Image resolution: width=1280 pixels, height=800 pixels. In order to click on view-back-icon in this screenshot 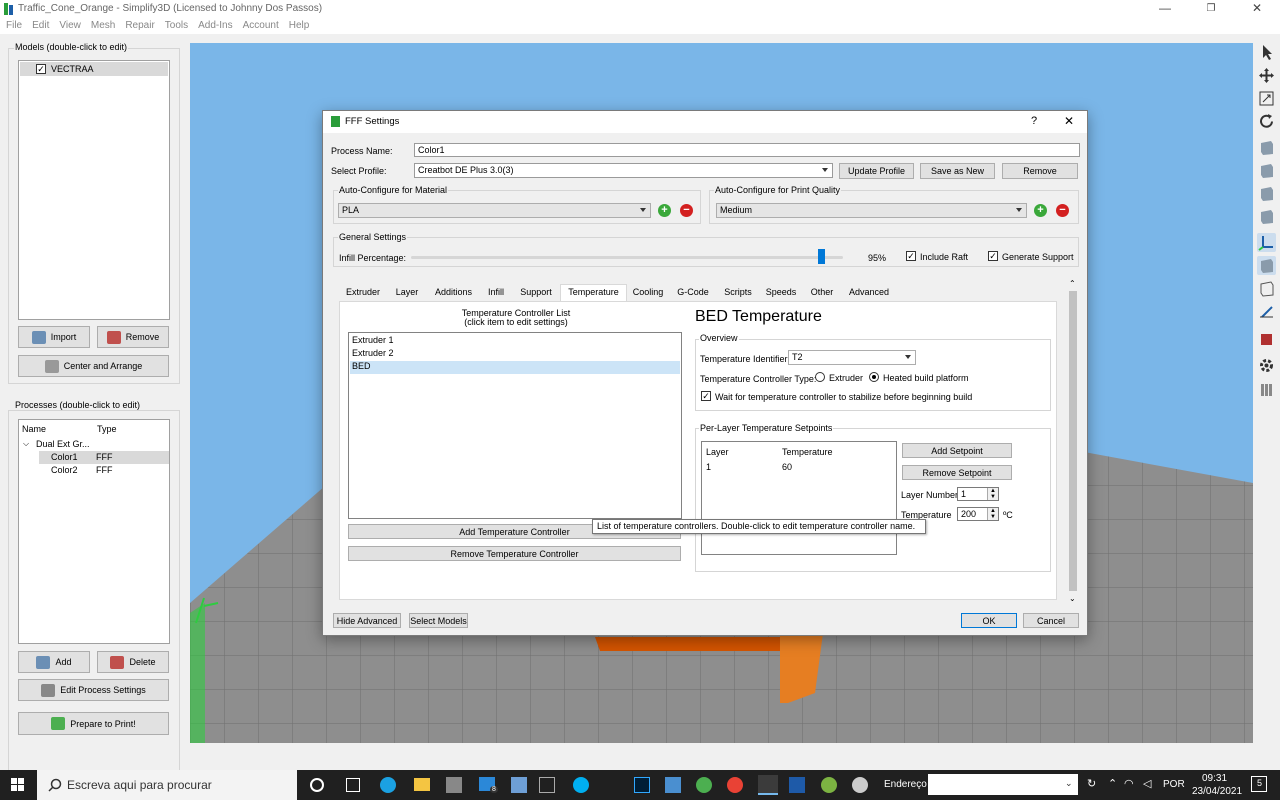, I will do `click(1266, 170)`.